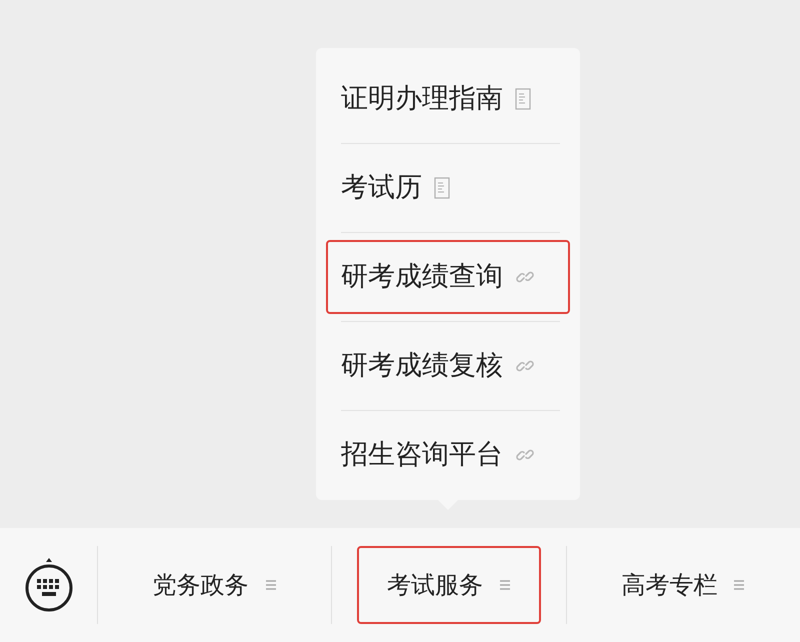 The height and width of the screenshot is (642, 800). What do you see at coordinates (448, 99) in the screenshot?
I see `menu-item: 证明办理指南` at bounding box center [448, 99].